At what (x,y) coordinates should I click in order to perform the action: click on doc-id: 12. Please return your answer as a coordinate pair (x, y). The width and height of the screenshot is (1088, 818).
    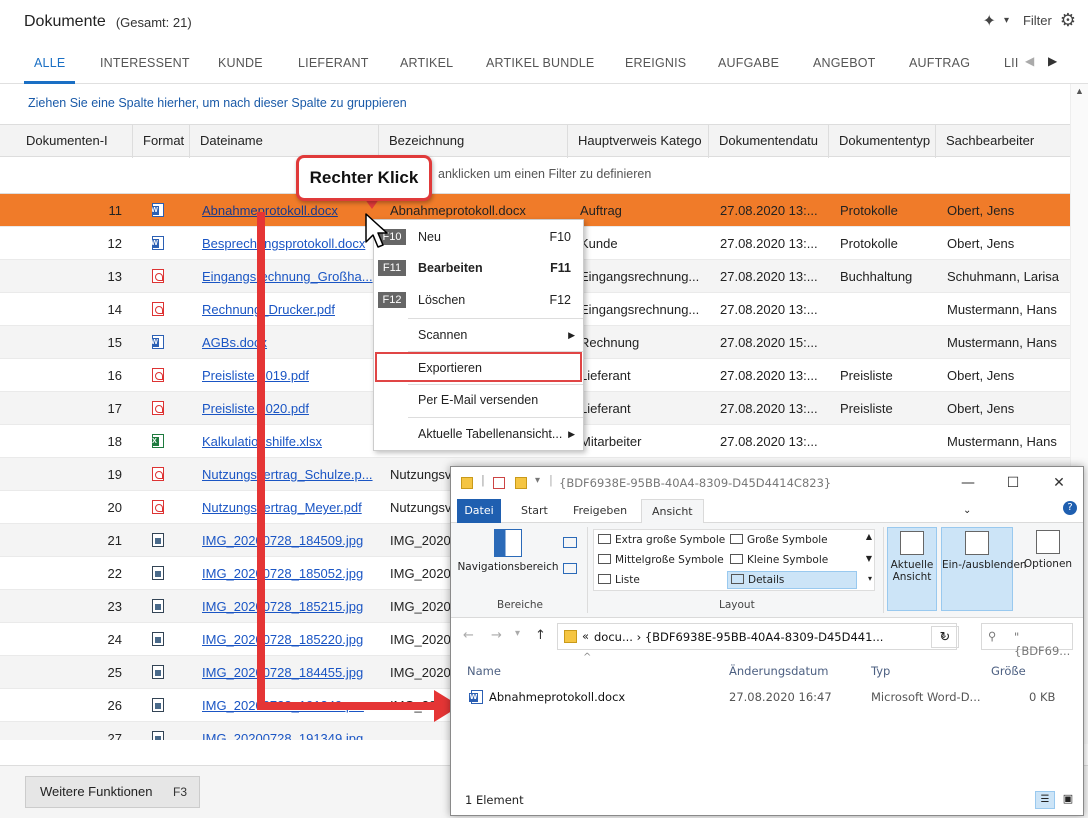
    Looking at the image, I should click on (114, 243).